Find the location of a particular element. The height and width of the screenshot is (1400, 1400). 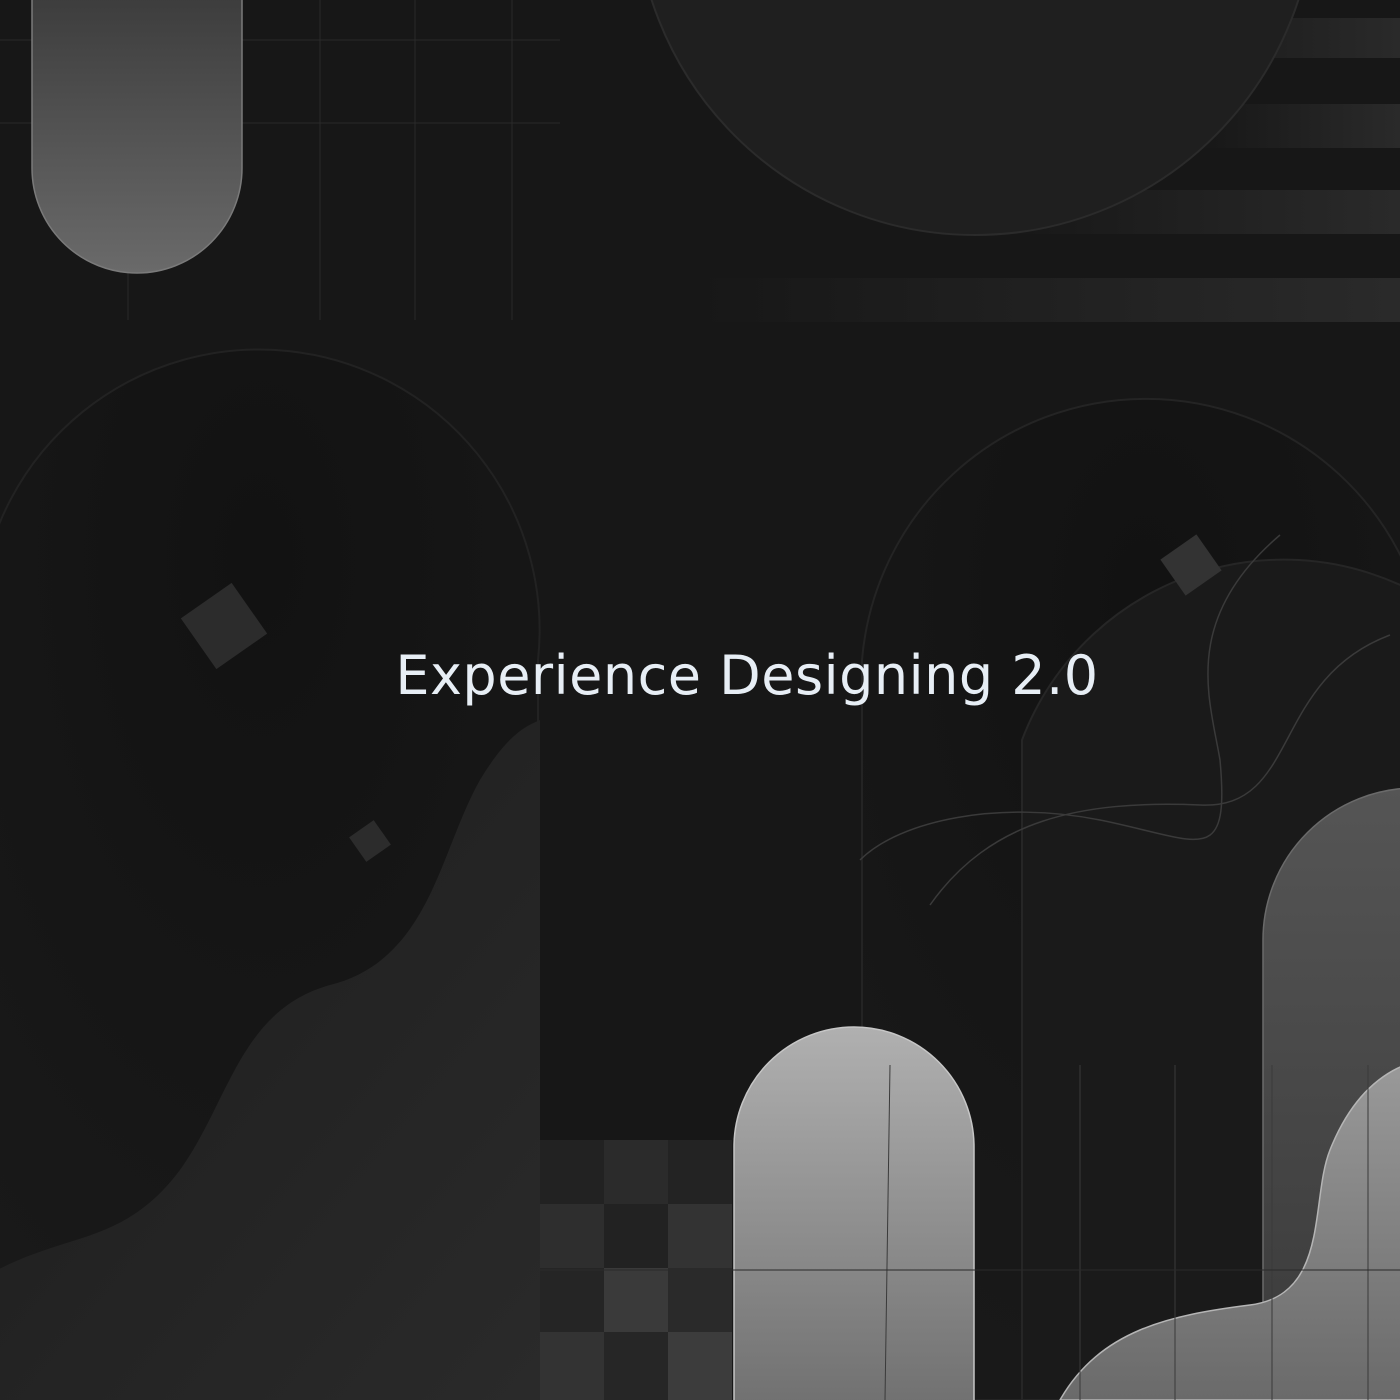

top-left-pill is located at coordinates (137, 137).